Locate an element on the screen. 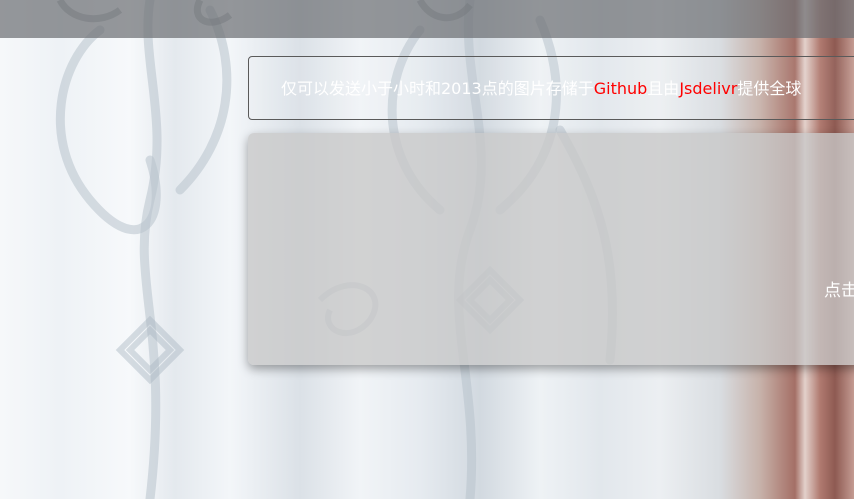  github-highlight: Github is located at coordinates (620, 88).